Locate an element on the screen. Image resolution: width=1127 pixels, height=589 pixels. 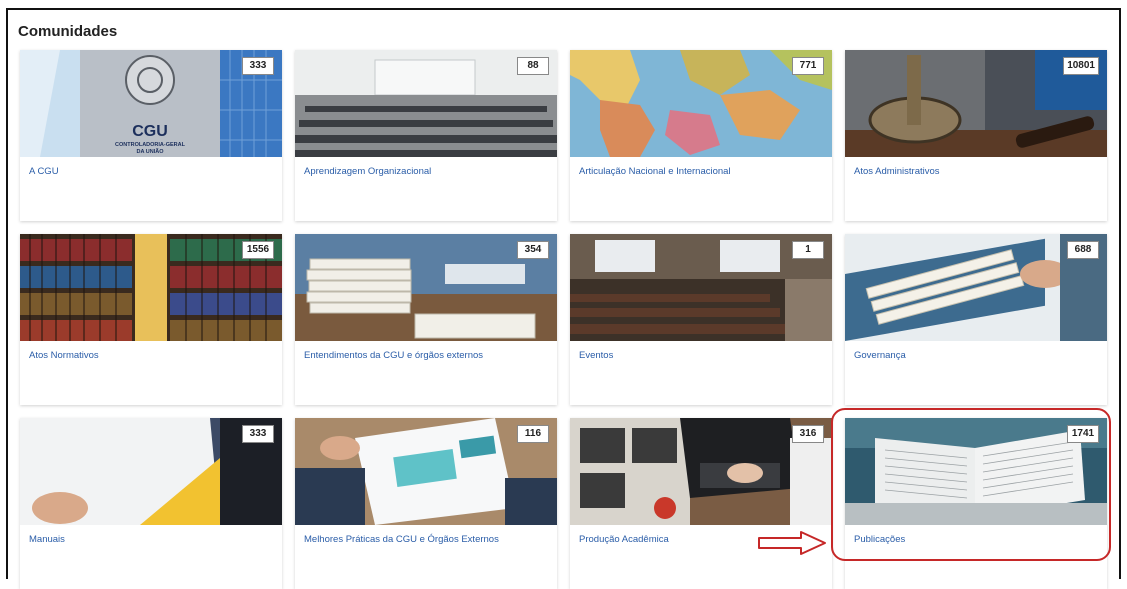
community-card-atos-administrativos: 10801 Atos Administrativos is located at coordinates (976, 135).